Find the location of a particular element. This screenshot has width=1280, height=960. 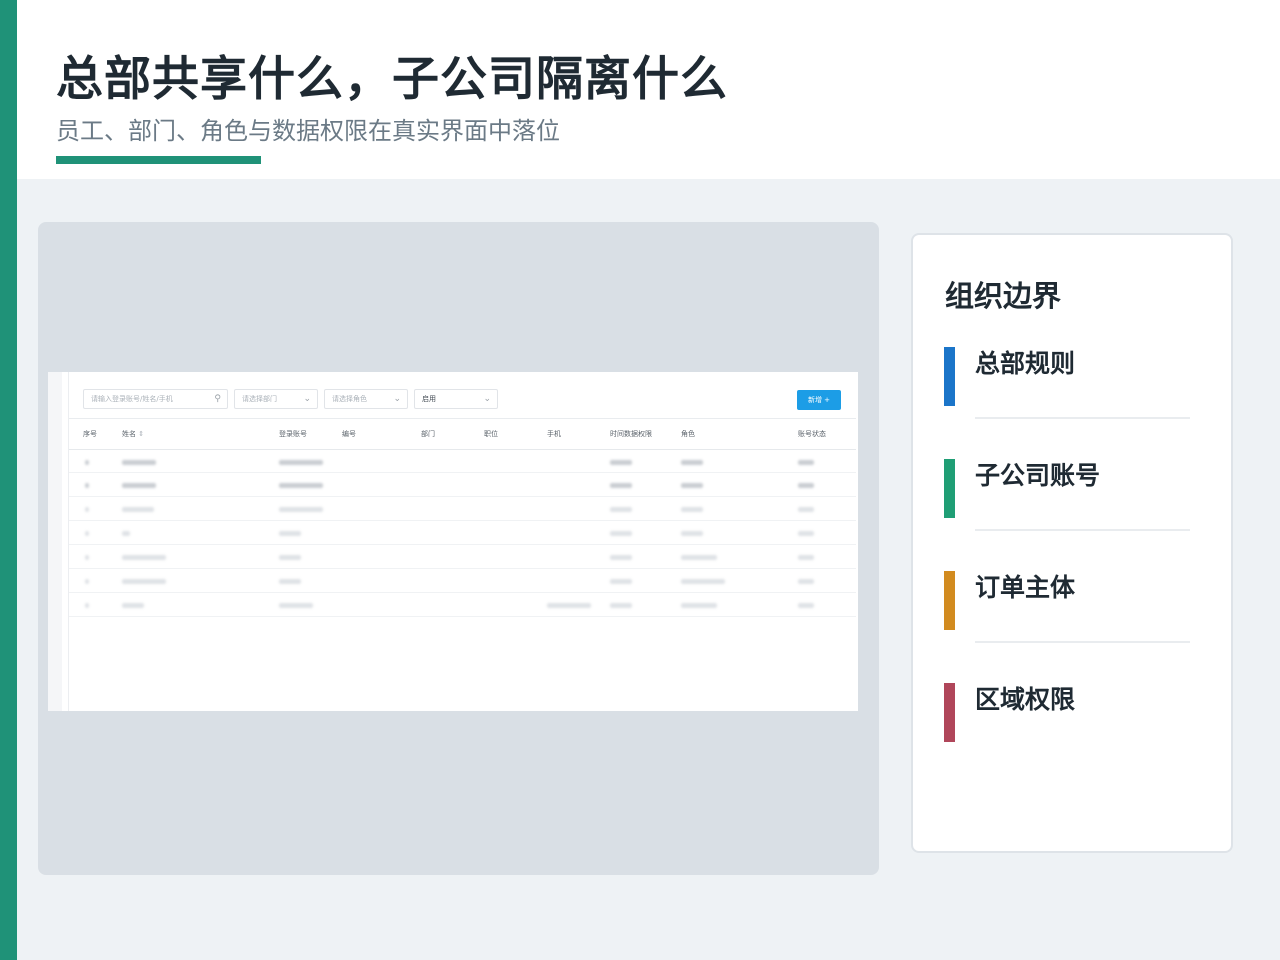

col-header-login: 登录账号 is located at coordinates (293, 434).